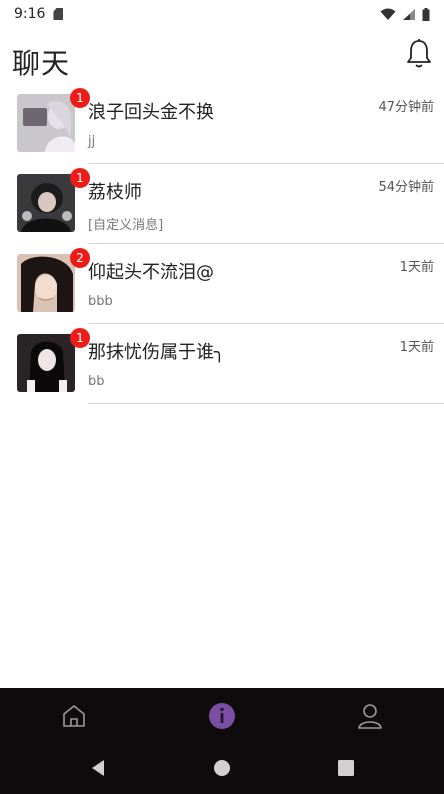  Describe the element at coordinates (222, 61) in the screenshot. I see `header: 聊天` at that location.